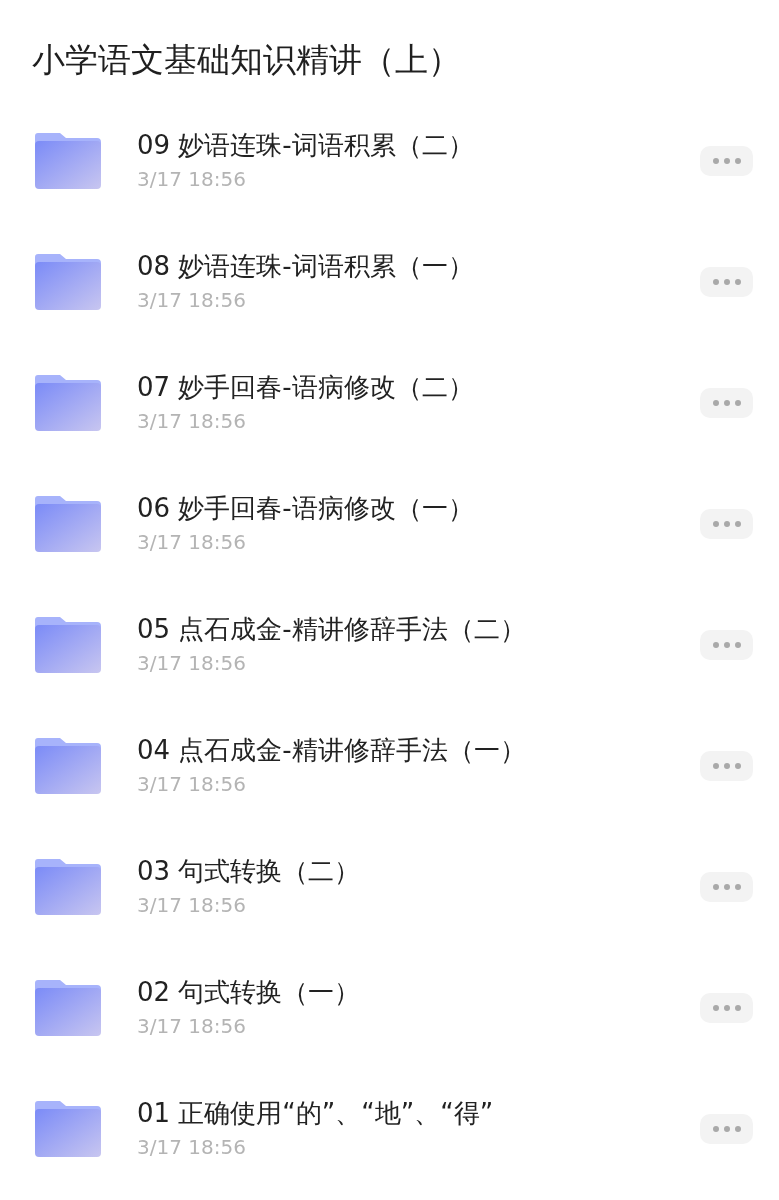 The height and width of the screenshot is (1200, 779). What do you see at coordinates (305, 386) in the screenshot?
I see `folder-name: 07 妙手回春-语病修改（二）` at bounding box center [305, 386].